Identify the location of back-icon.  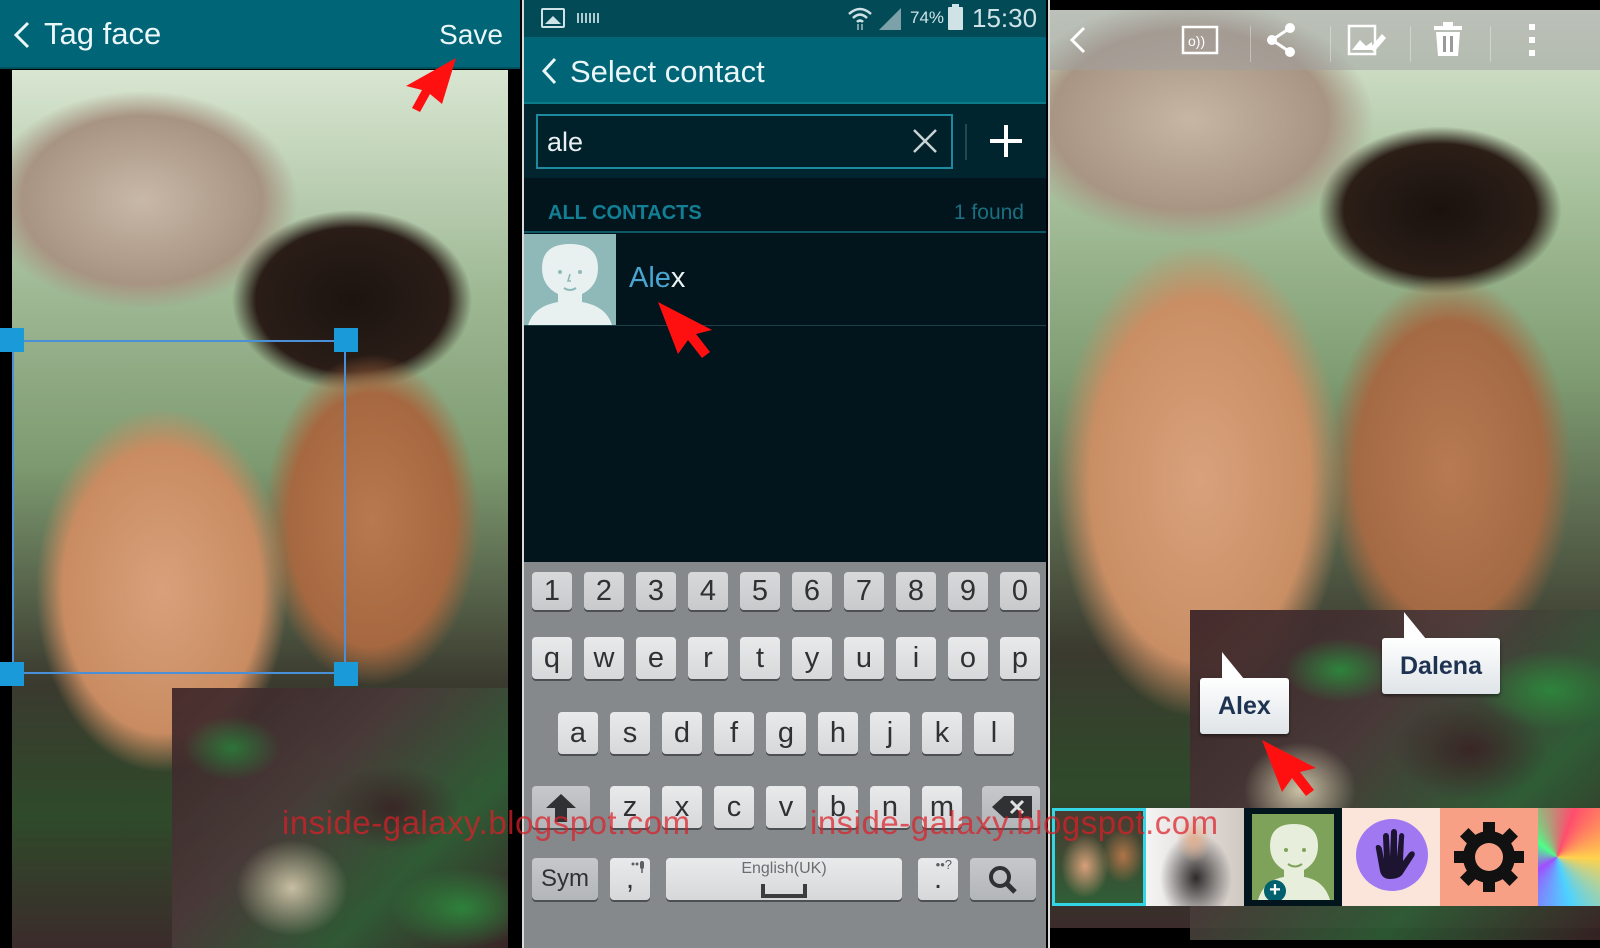
(1078, 40).